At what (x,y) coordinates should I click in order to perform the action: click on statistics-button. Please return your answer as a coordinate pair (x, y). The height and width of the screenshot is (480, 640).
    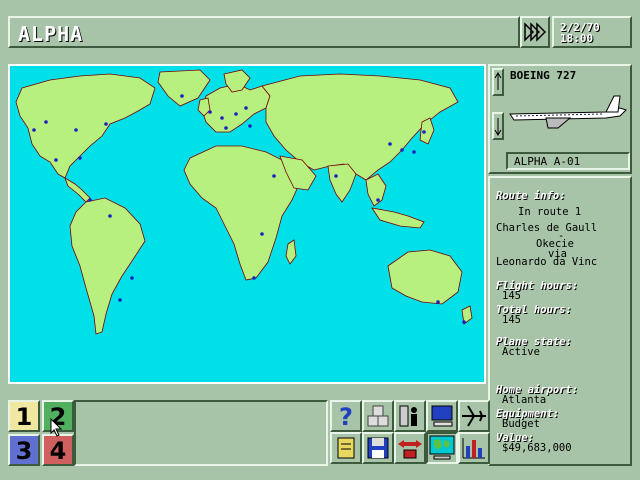
    Looking at the image, I should click on (474, 448).